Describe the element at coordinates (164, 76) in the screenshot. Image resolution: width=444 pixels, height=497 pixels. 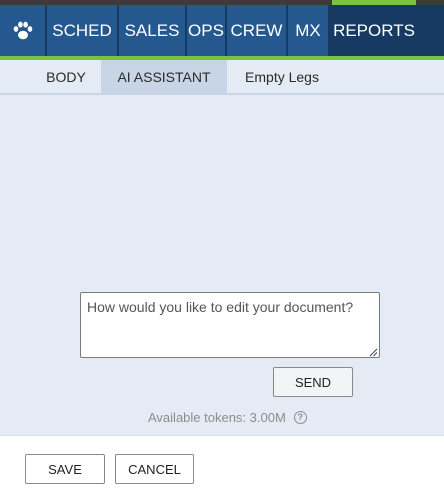
I see `tab-ai-assistant: AI ASSISTANT` at that location.